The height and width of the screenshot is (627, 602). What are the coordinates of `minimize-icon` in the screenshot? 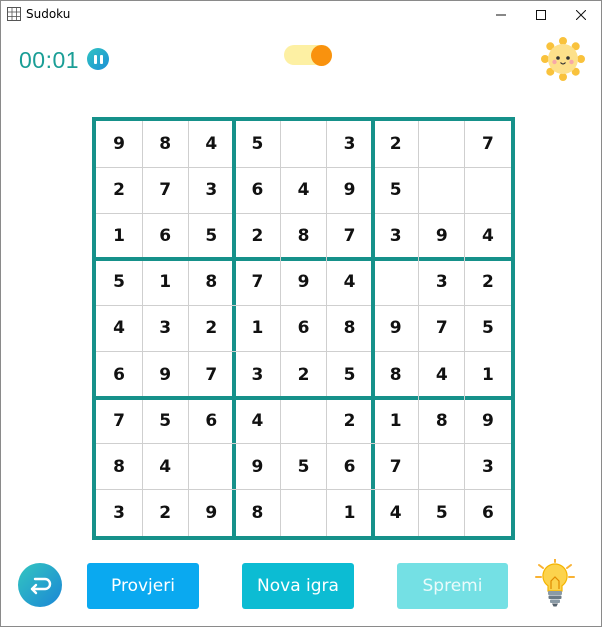 It's located at (501, 15).